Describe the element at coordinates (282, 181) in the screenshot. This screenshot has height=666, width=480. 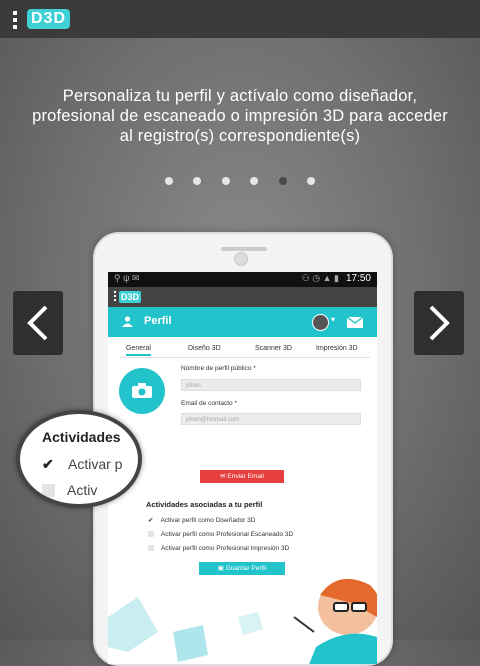
I see `page-dot-active` at that location.